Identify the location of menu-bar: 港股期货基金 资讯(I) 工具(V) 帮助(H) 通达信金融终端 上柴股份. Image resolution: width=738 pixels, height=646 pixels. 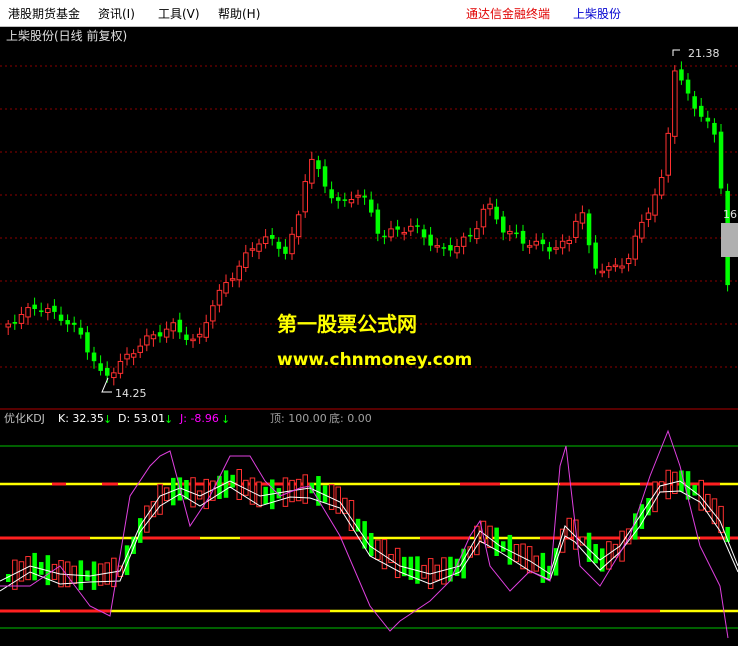
(369, 13).